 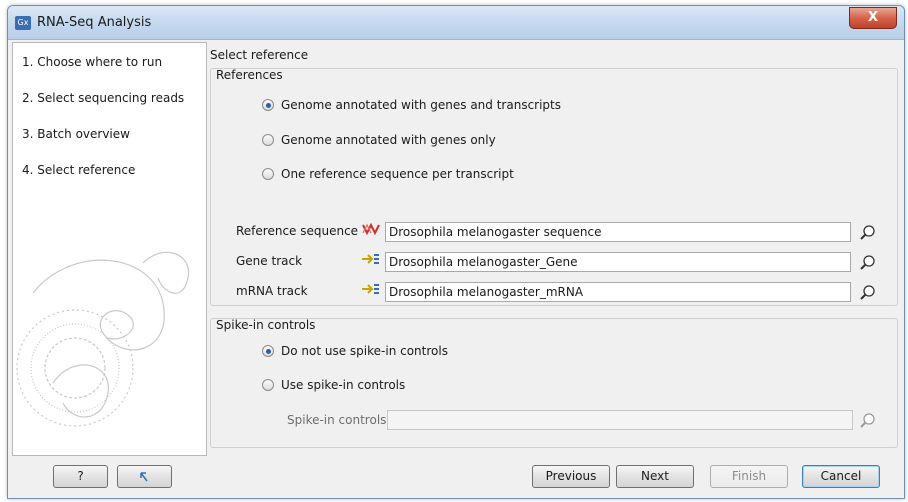 What do you see at coordinates (249, 75) in the screenshot?
I see `references-group-title: References` at bounding box center [249, 75].